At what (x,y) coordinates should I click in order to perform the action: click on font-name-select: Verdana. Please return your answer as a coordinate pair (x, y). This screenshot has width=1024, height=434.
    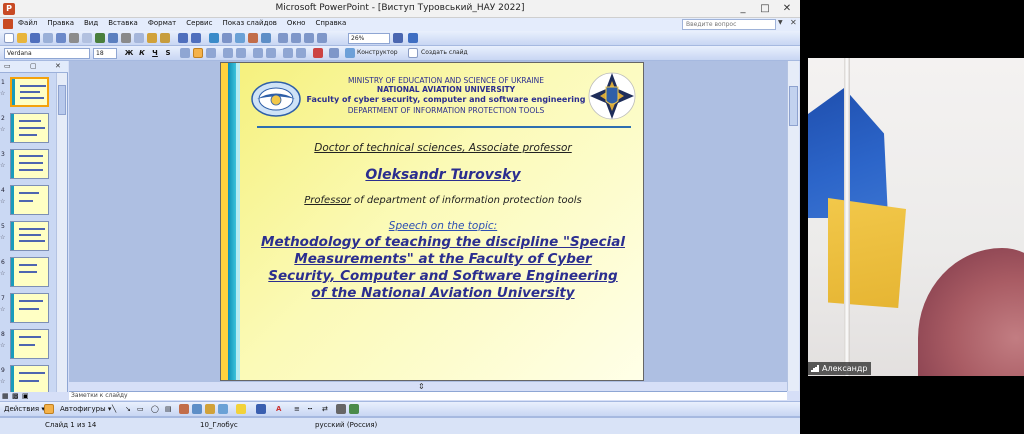
    Looking at the image, I should click on (47, 53).